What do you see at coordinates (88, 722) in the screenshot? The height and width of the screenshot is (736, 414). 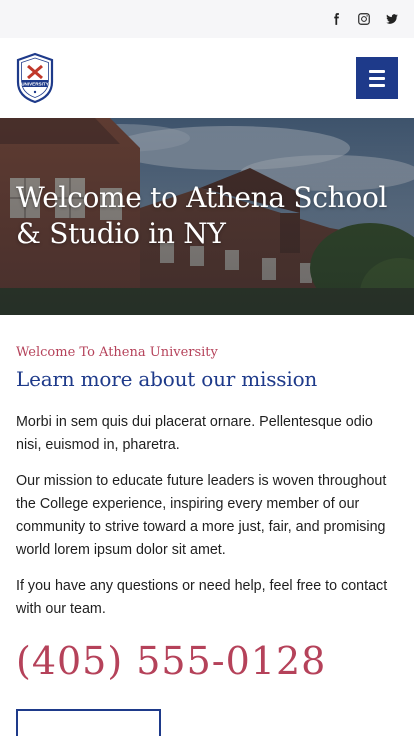 I see `outline-button` at bounding box center [88, 722].